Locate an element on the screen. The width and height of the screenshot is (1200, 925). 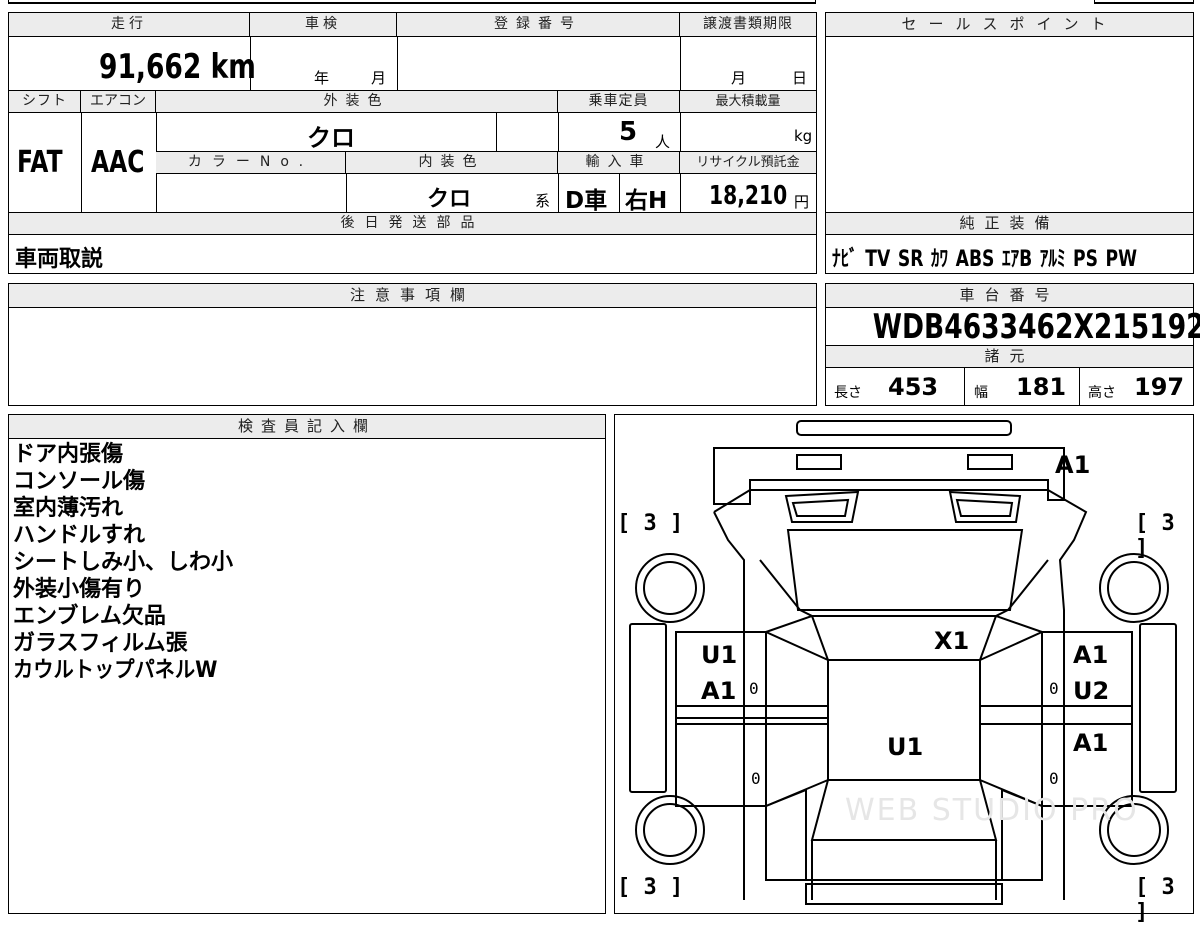
equipment-item: PW is located at coordinates (1121, 259).